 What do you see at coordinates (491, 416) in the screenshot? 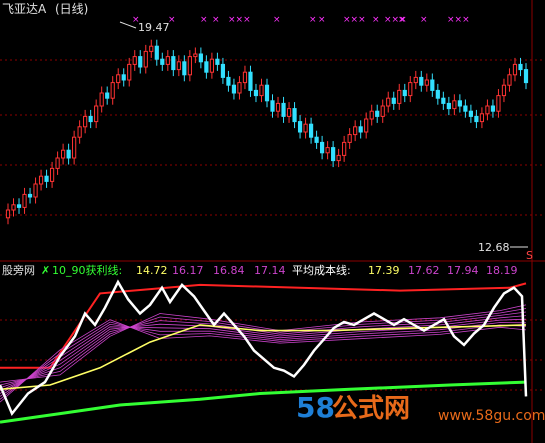
I see `watermark-url: www.58gu.com` at bounding box center [491, 416].